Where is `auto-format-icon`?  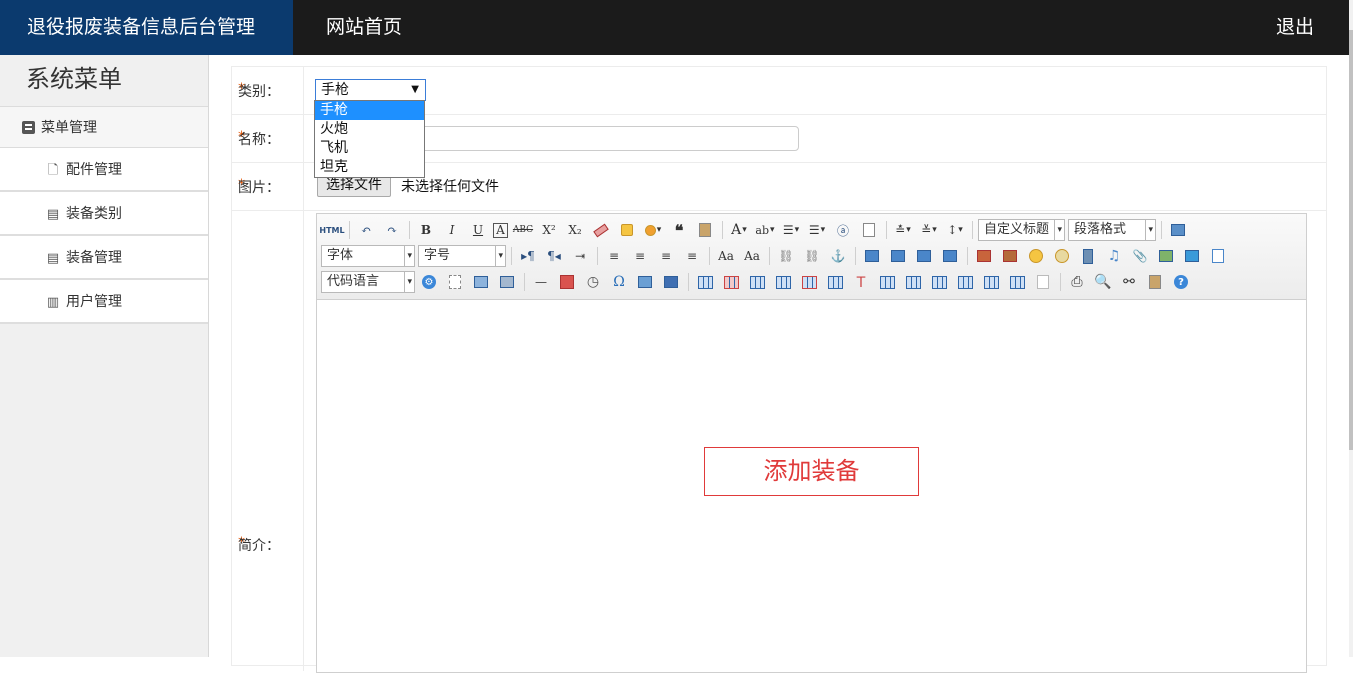
auto-format-icon is located at coordinates (653, 230).